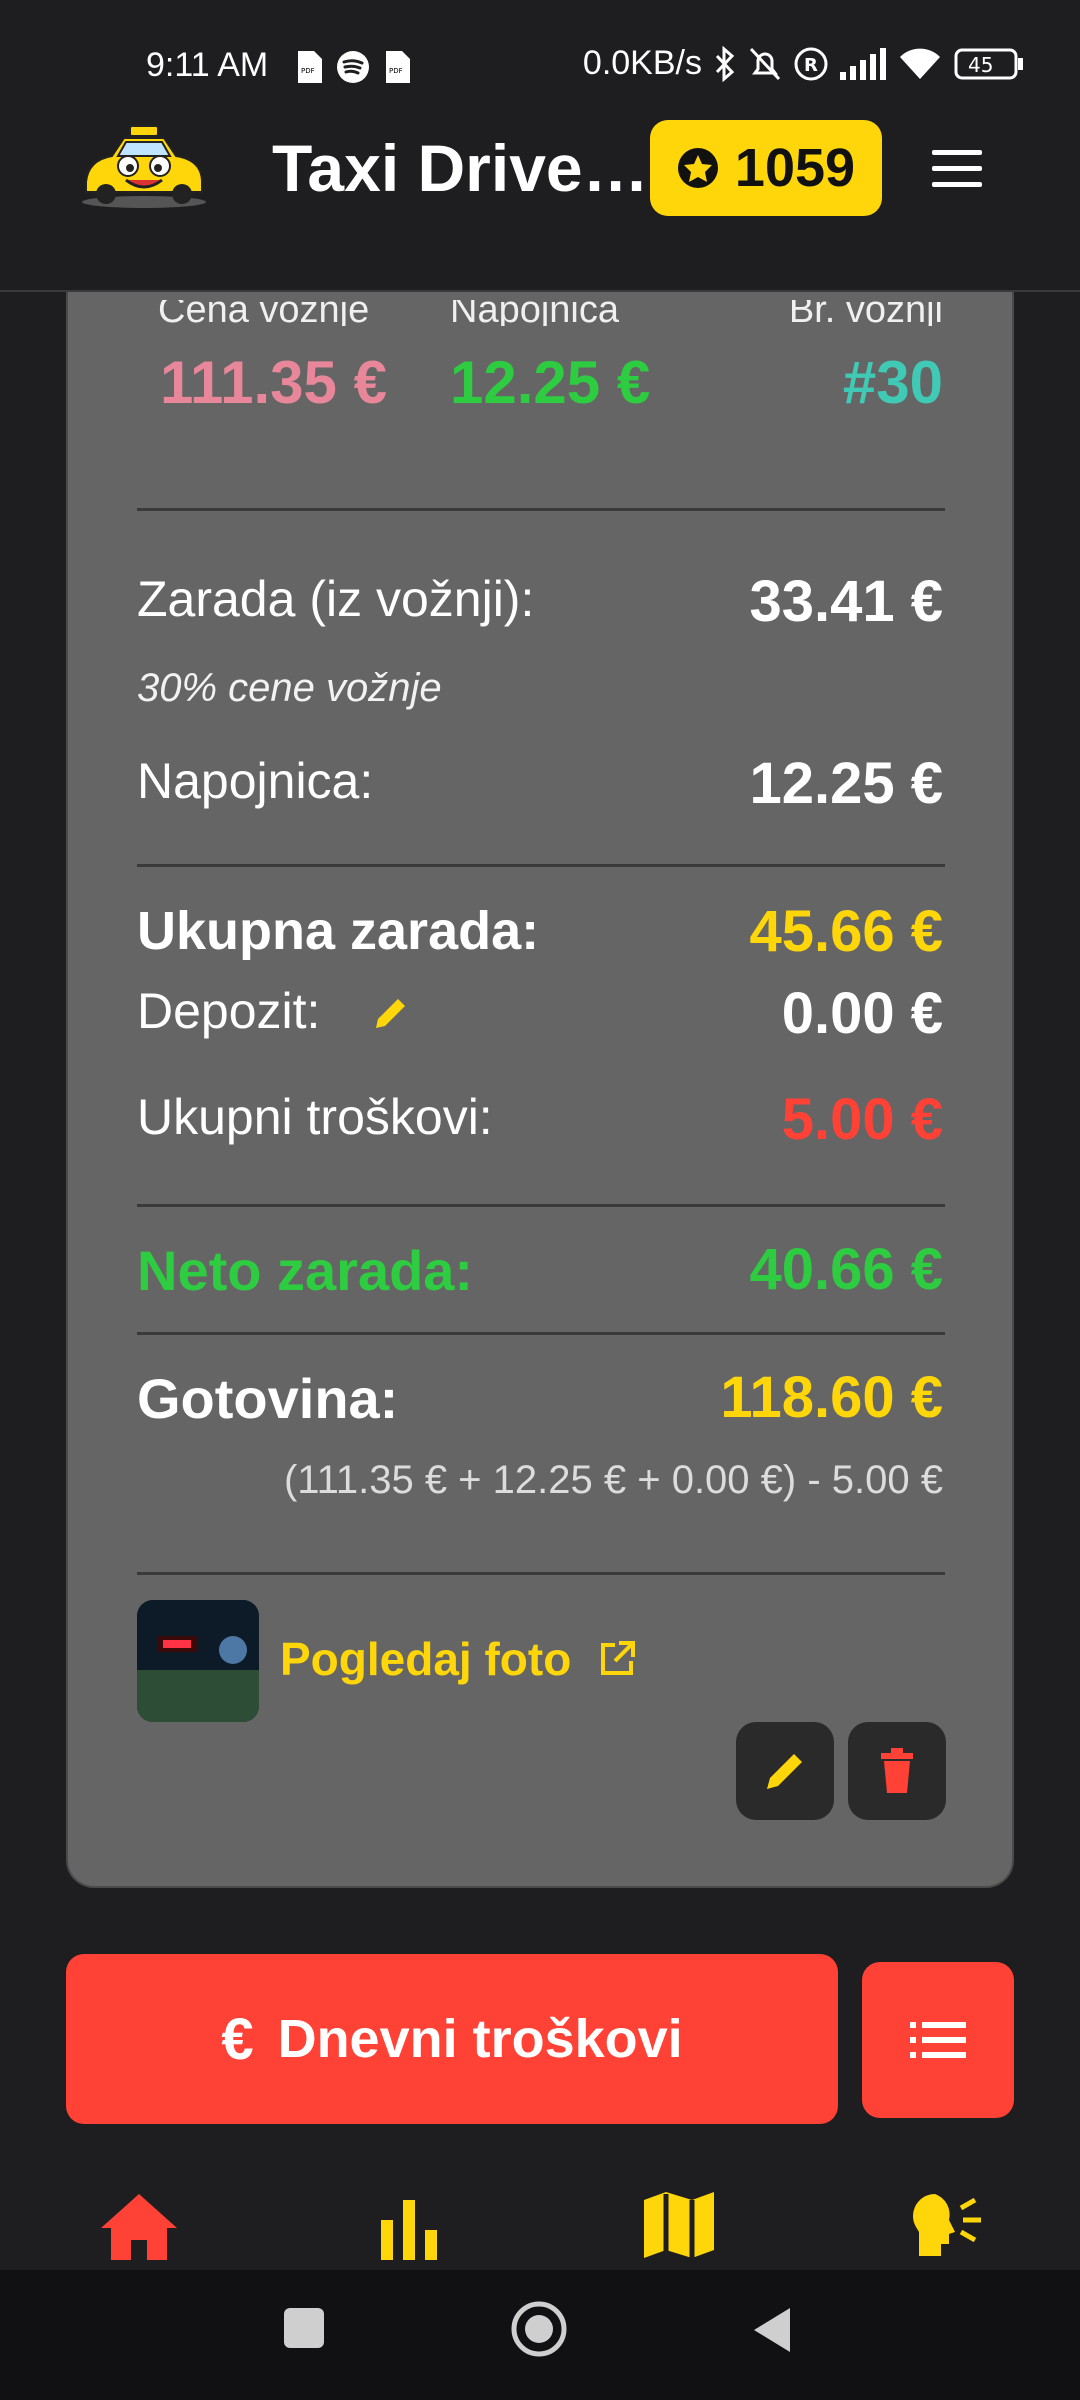 The image size is (1080, 2400). I want to click on pencil-icon, so click(784, 1771).